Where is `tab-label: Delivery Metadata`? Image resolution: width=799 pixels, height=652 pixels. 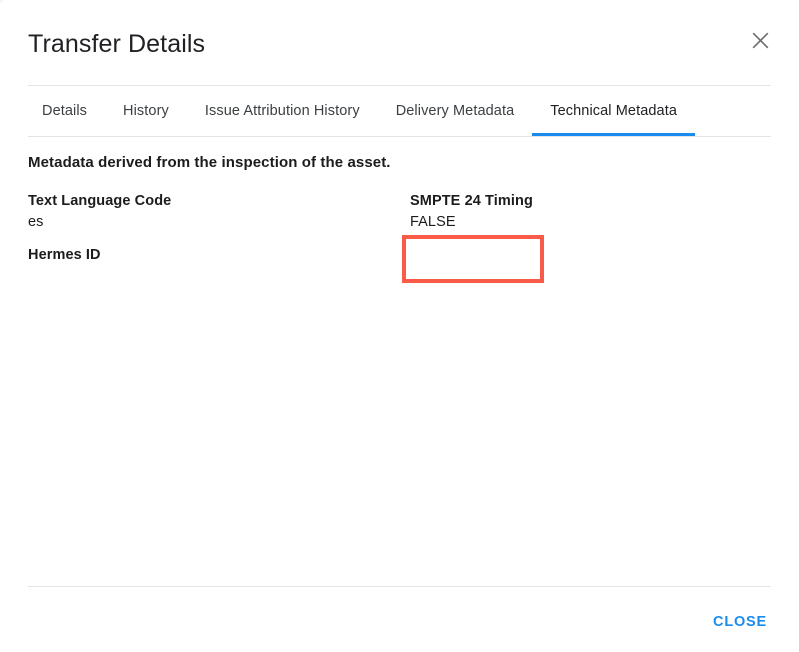 tab-label: Delivery Metadata is located at coordinates (455, 111).